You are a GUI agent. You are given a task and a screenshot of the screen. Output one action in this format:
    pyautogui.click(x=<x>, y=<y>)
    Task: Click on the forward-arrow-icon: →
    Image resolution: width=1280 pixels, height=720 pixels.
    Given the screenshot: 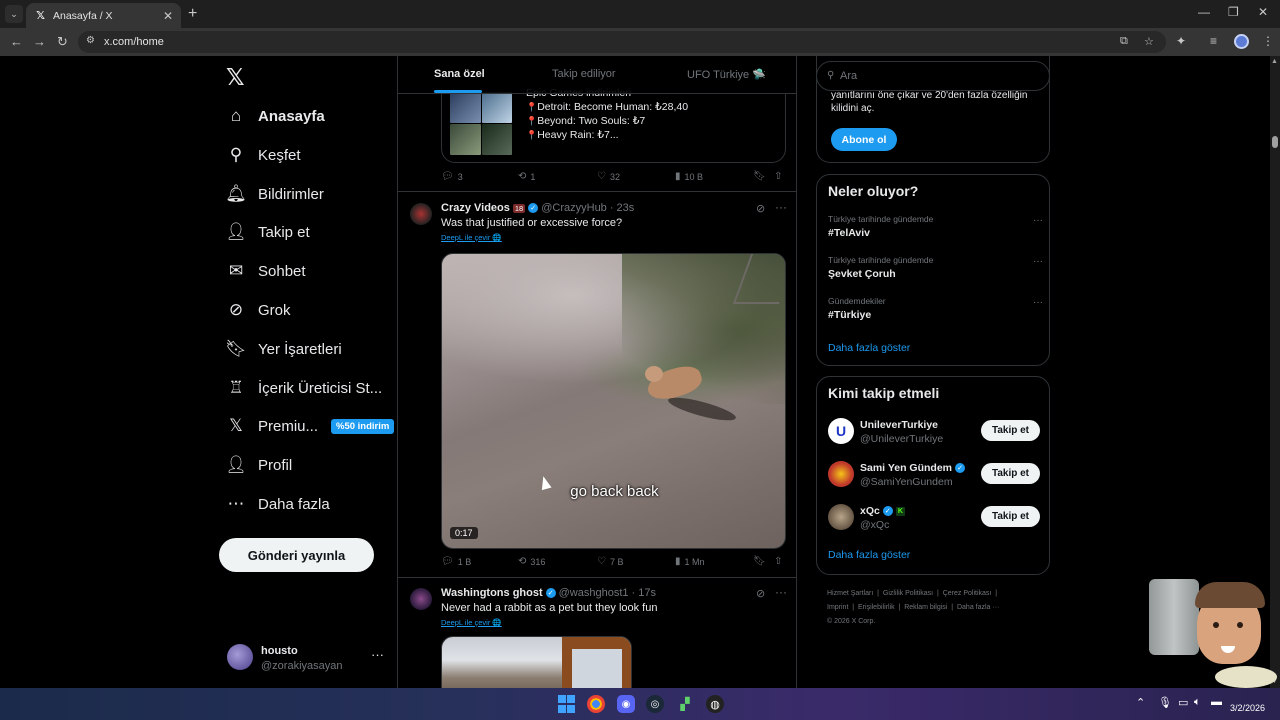 What is the action you would take?
    pyautogui.click(x=39, y=41)
    